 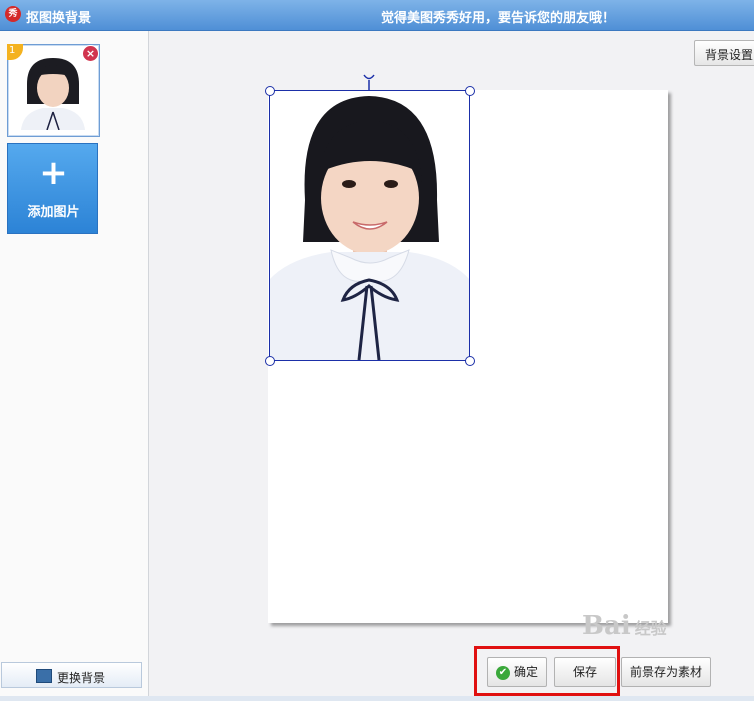 I want to click on resize-handle-top-left, so click(x=270, y=91).